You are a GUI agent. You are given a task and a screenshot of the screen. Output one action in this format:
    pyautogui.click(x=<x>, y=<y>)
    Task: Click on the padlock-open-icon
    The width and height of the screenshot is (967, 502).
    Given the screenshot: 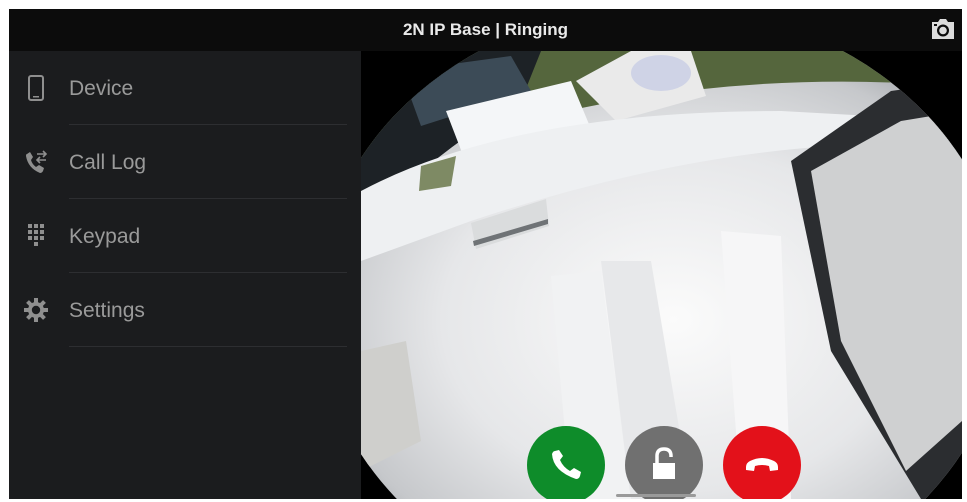 What is the action you would take?
    pyautogui.click(x=664, y=463)
    